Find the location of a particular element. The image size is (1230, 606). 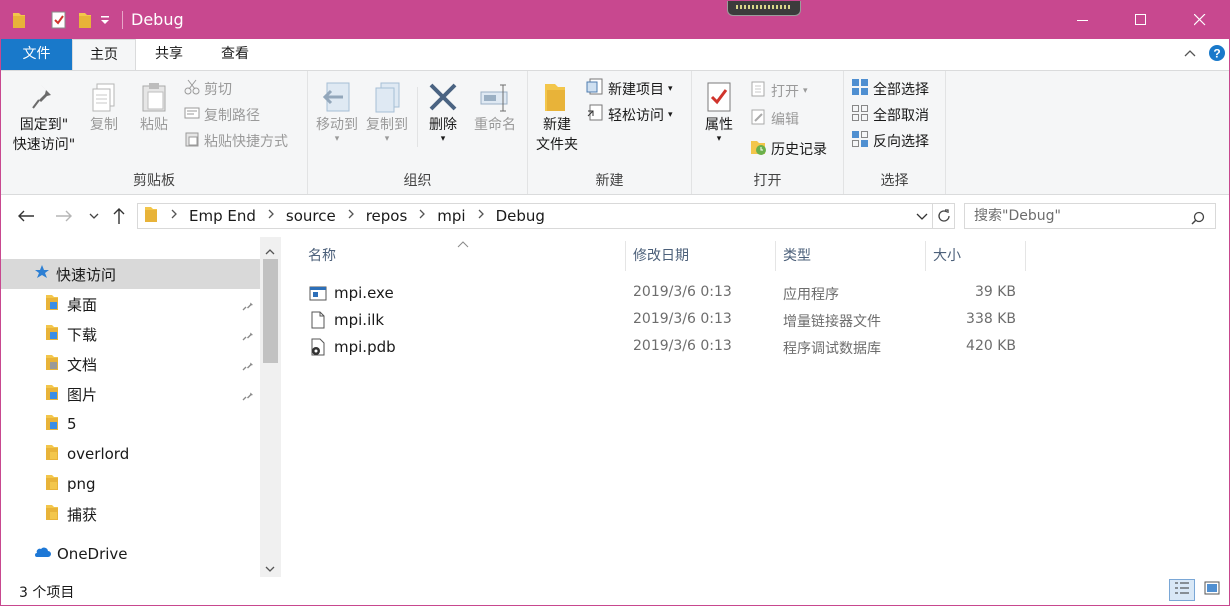

ribbon-tabs: 文件 主页 共享 查看 ? is located at coordinates (615, 55).